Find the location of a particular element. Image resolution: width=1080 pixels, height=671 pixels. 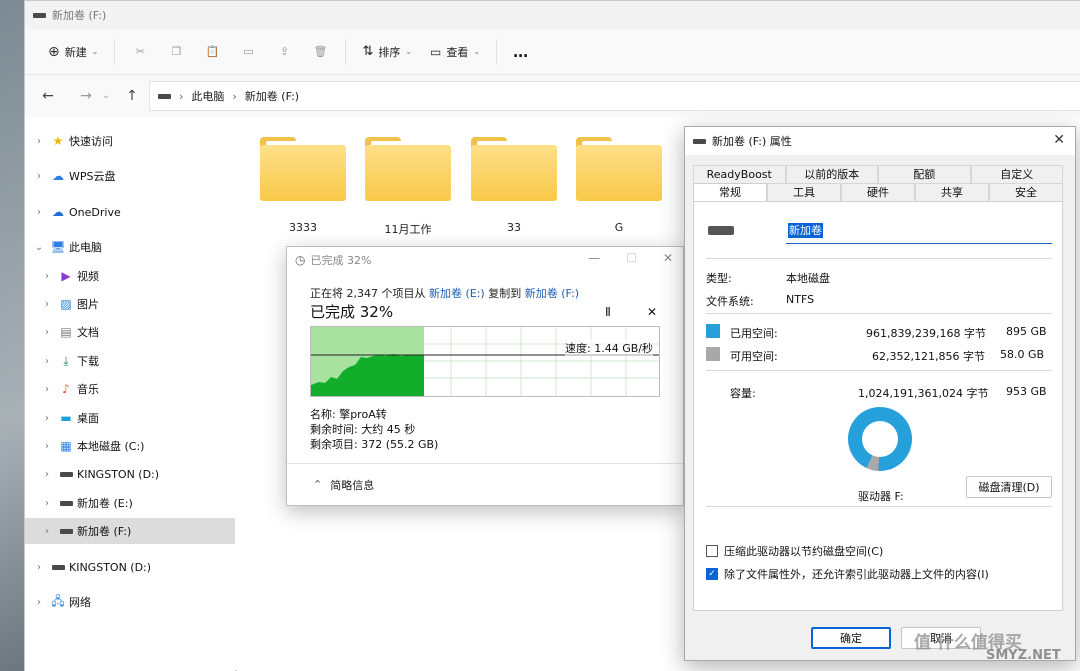

share-icon: ⇪ is located at coordinates (284, 52).